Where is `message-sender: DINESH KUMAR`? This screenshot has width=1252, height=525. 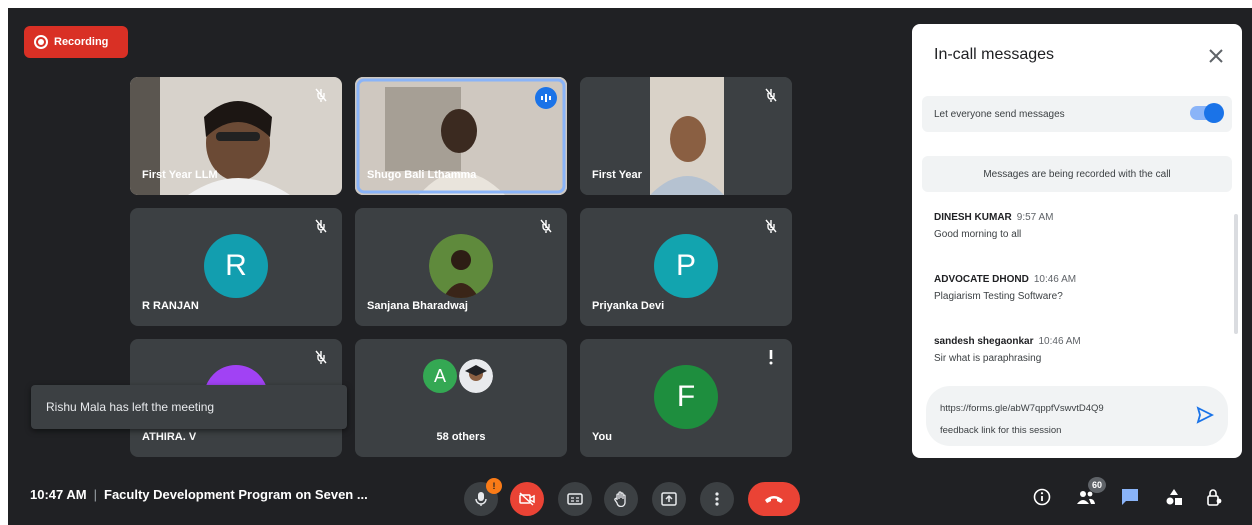 message-sender: DINESH KUMAR is located at coordinates (973, 217).